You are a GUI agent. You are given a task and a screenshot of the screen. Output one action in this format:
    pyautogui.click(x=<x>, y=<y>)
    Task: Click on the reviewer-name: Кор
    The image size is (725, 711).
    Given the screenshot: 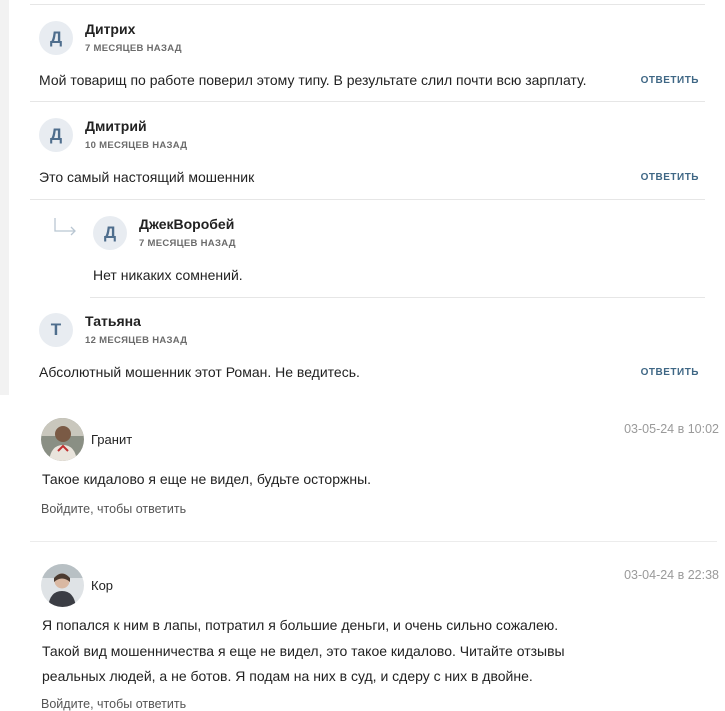 What is the action you would take?
    pyautogui.click(x=102, y=585)
    